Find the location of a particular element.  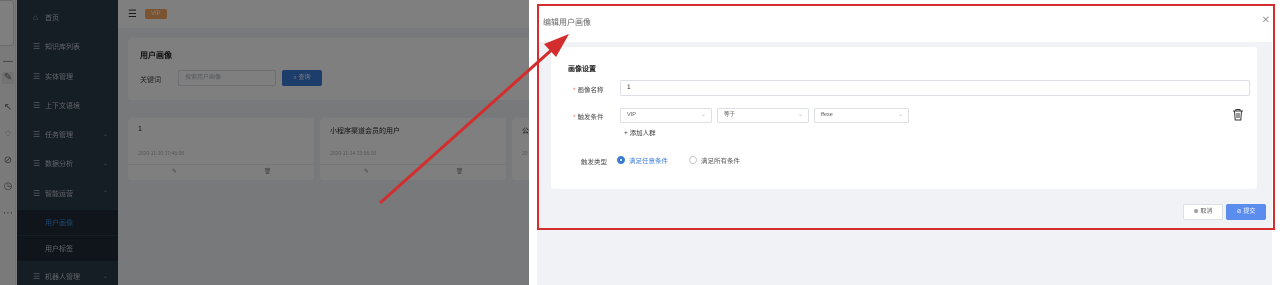

radio-match-all: 满足所有条件 is located at coordinates (714, 160).